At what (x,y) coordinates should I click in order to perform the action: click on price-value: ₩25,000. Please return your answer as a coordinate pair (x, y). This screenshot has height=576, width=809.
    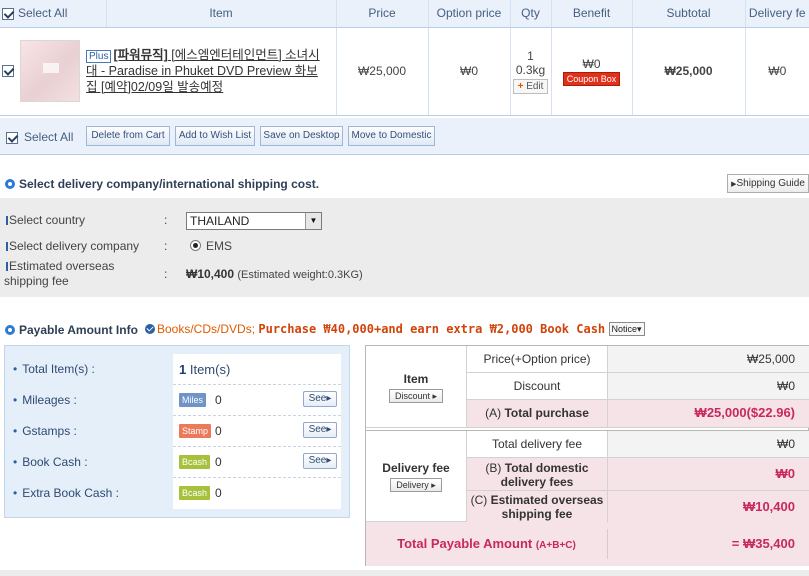
    Looking at the image, I should click on (708, 359).